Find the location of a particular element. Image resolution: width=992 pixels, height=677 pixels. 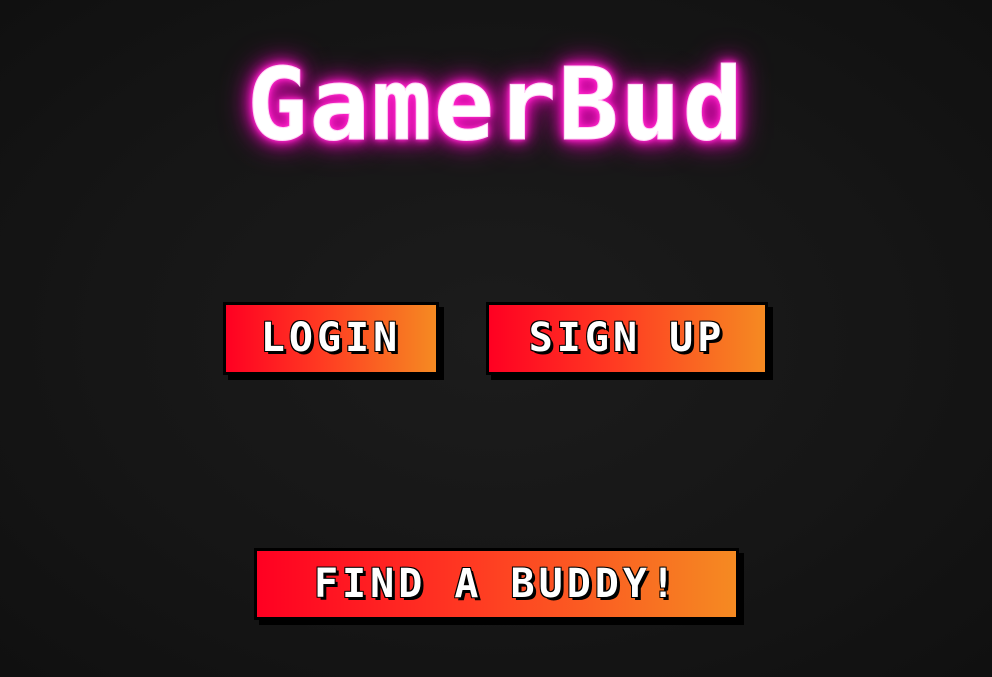

find-a-buddy-button: FIND A BUDDY! is located at coordinates (496, 584).